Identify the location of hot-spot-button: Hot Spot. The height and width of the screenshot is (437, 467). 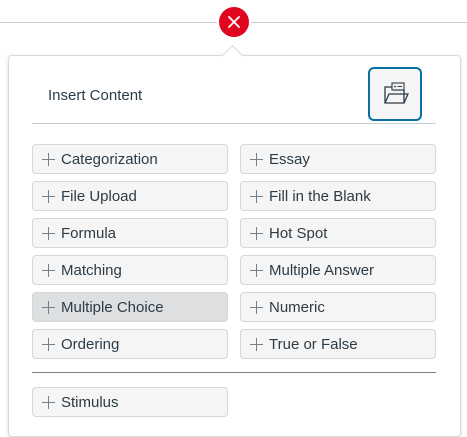
(338, 233).